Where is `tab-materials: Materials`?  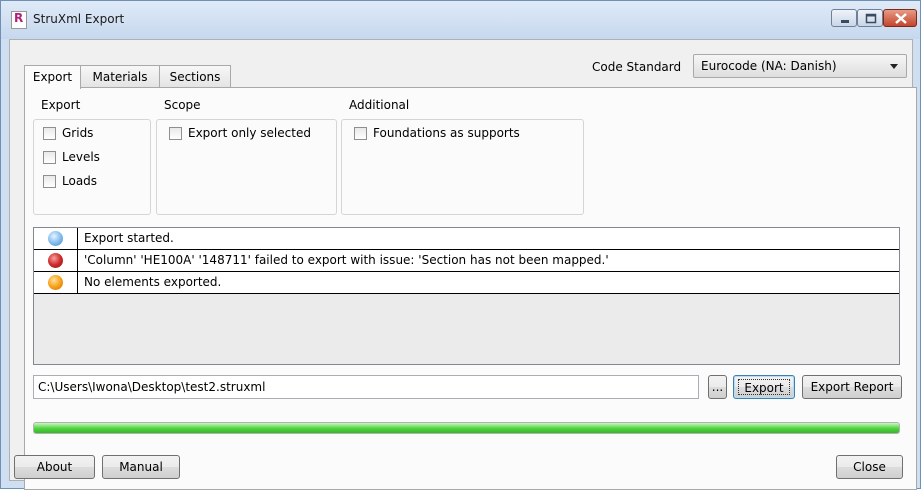 tab-materials: Materials is located at coordinates (120, 76).